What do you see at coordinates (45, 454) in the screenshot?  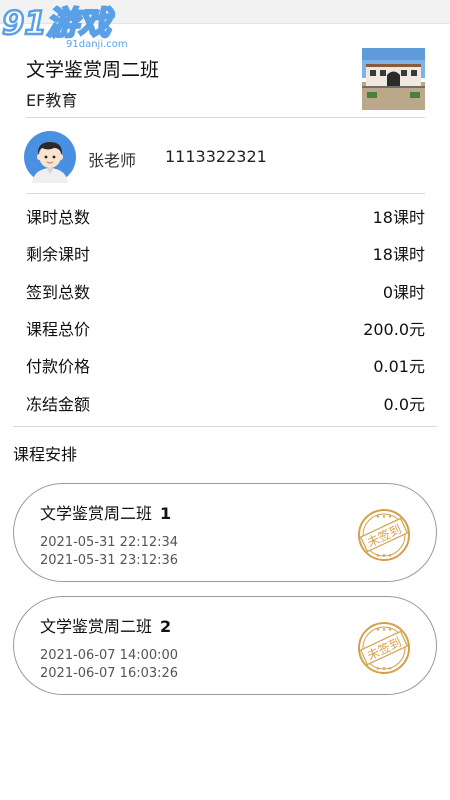 I see `schedule-section-title: 课程安排` at bounding box center [45, 454].